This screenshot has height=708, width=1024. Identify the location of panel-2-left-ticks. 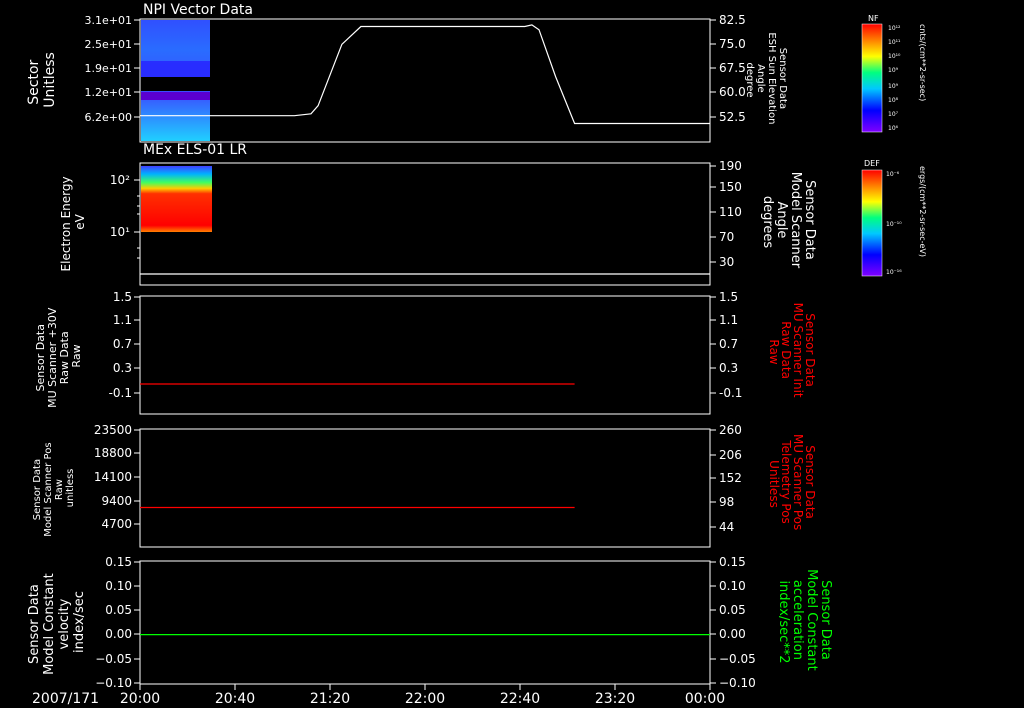
(137, 219).